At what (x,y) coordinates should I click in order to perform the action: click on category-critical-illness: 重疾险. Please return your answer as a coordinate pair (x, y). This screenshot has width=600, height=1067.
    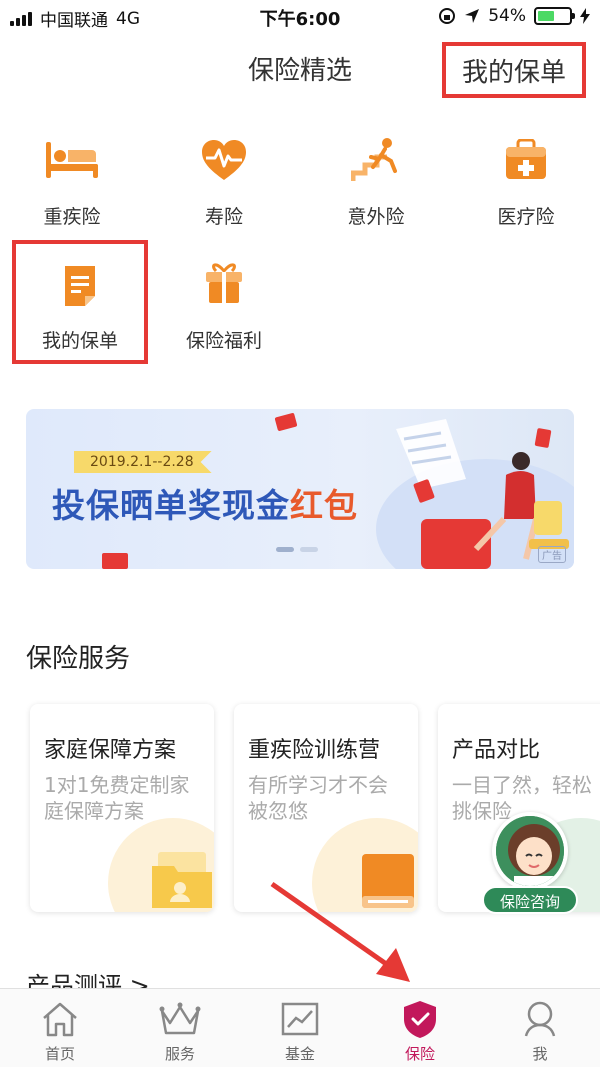
    Looking at the image, I should click on (72, 180).